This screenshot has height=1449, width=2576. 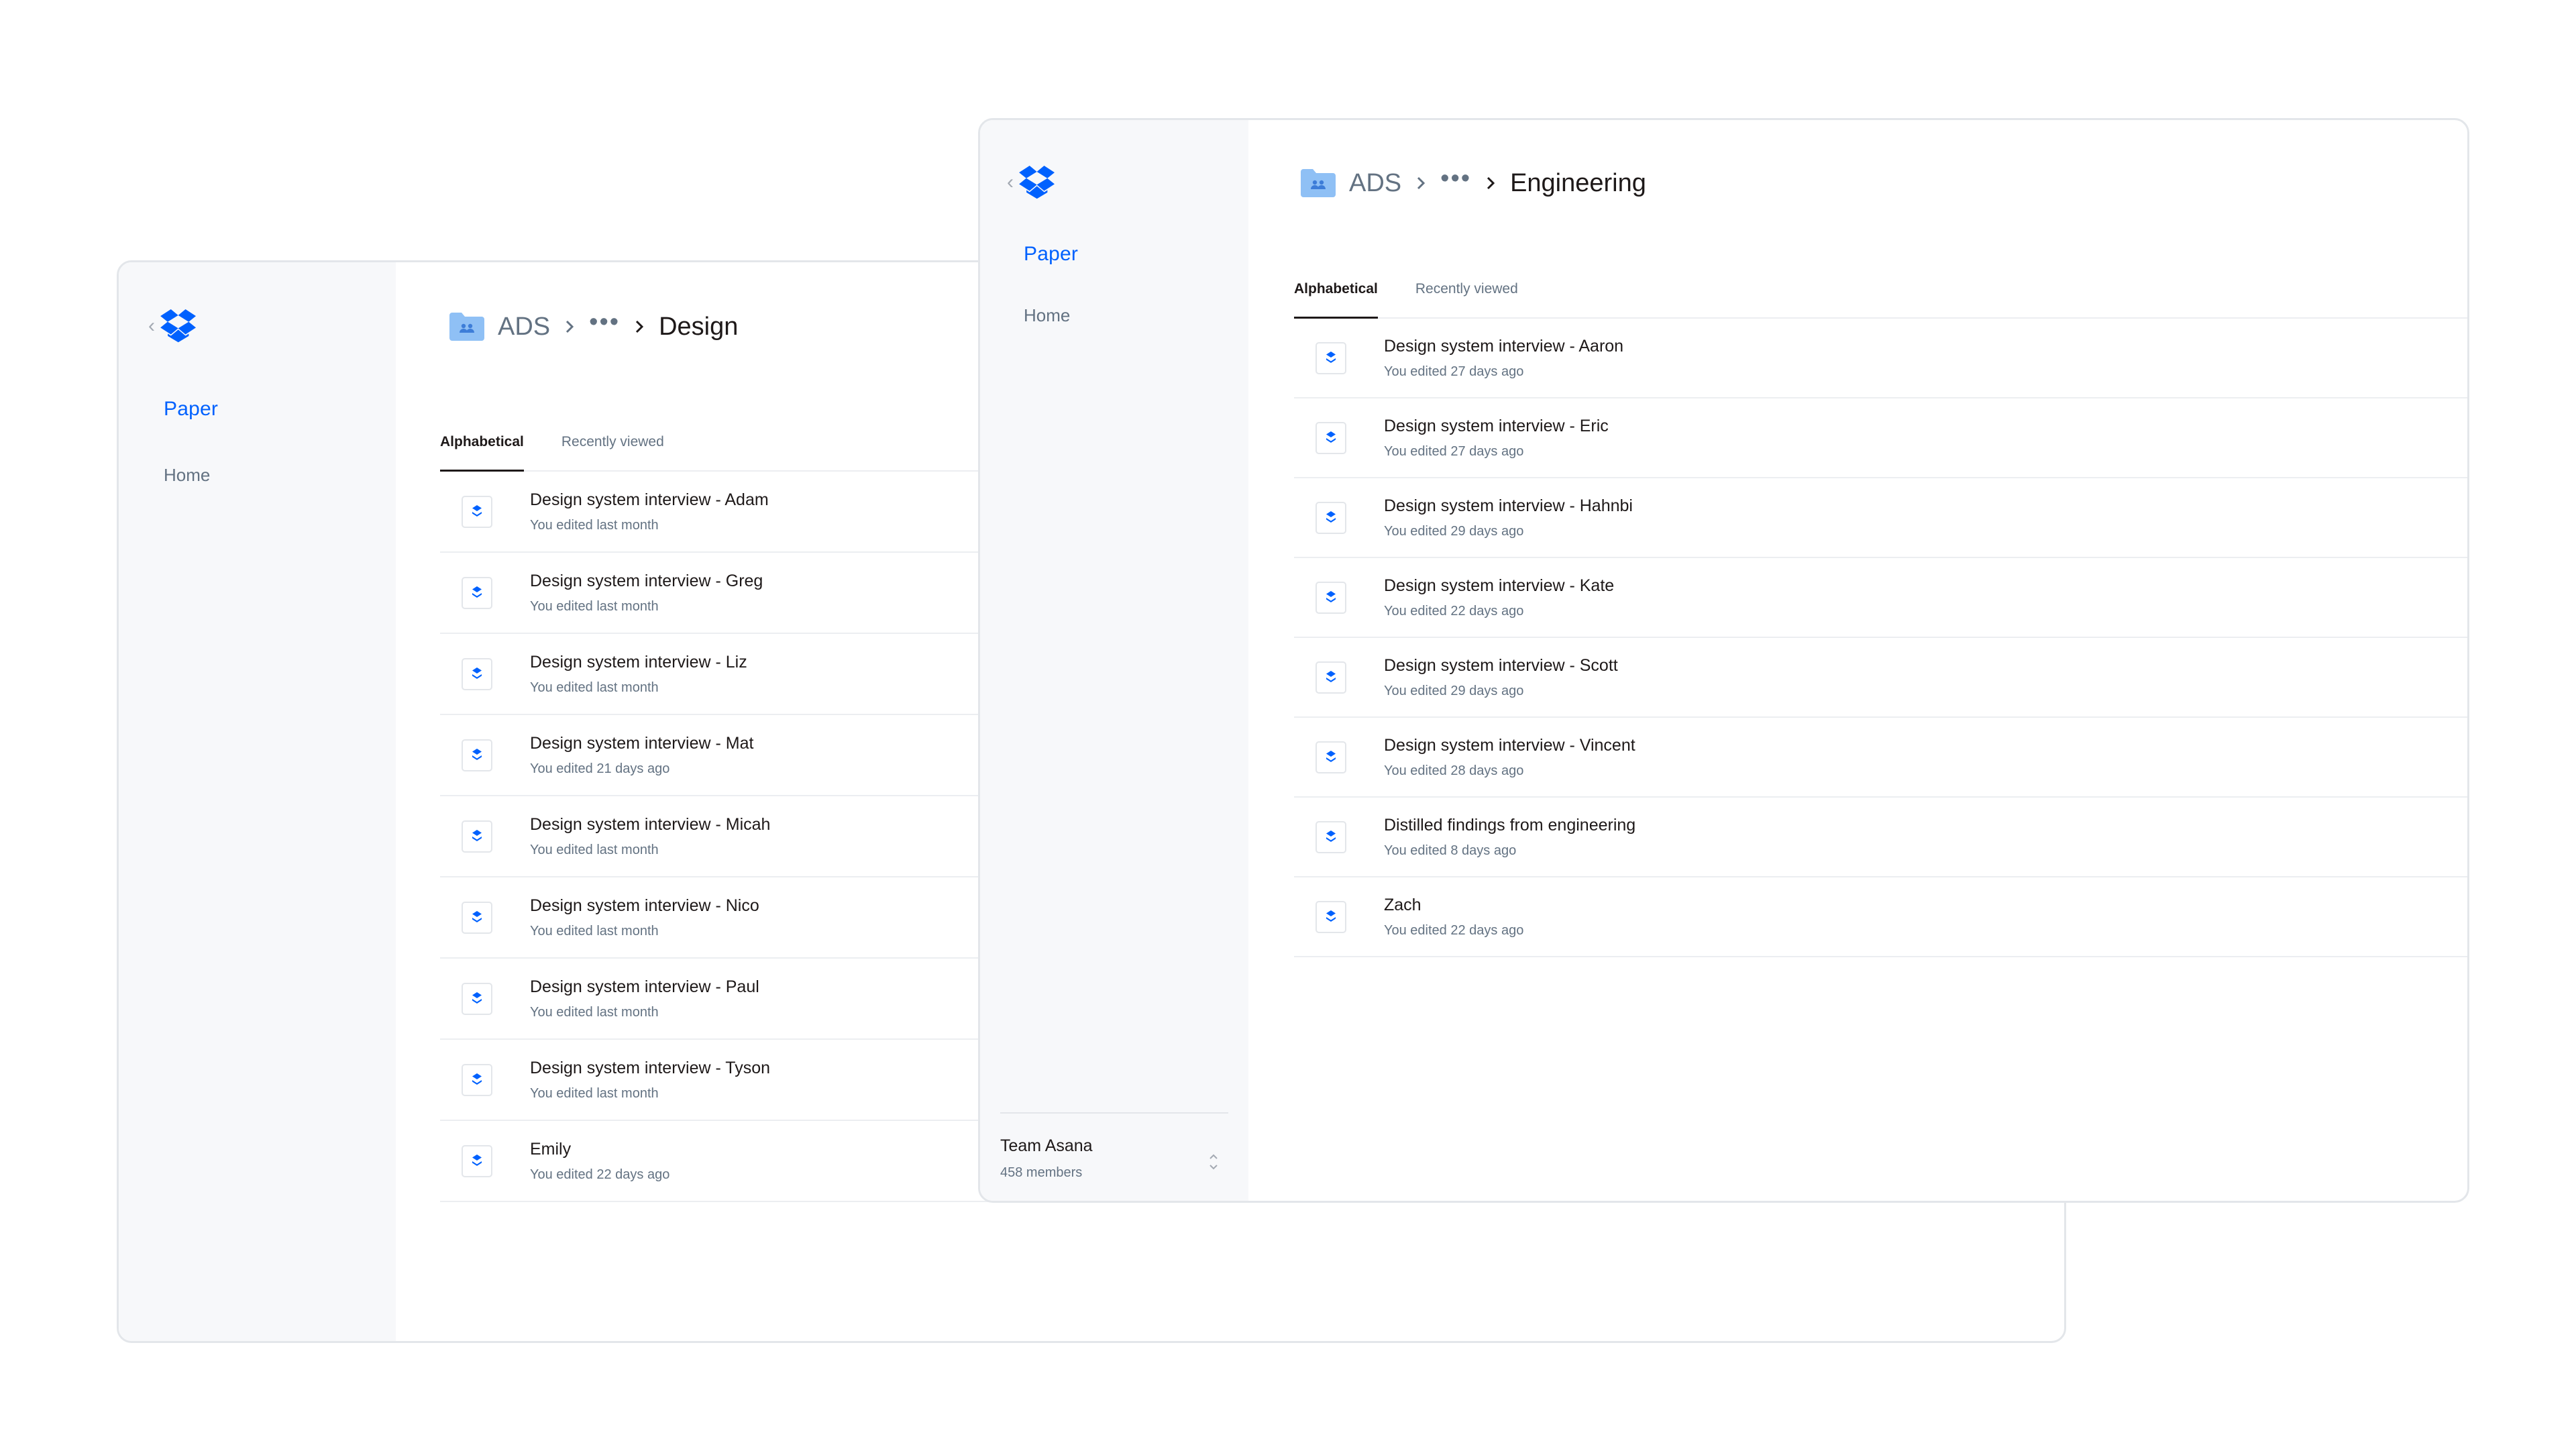 I want to click on breadcrumb: ADS ••• Design, so click(x=593, y=327).